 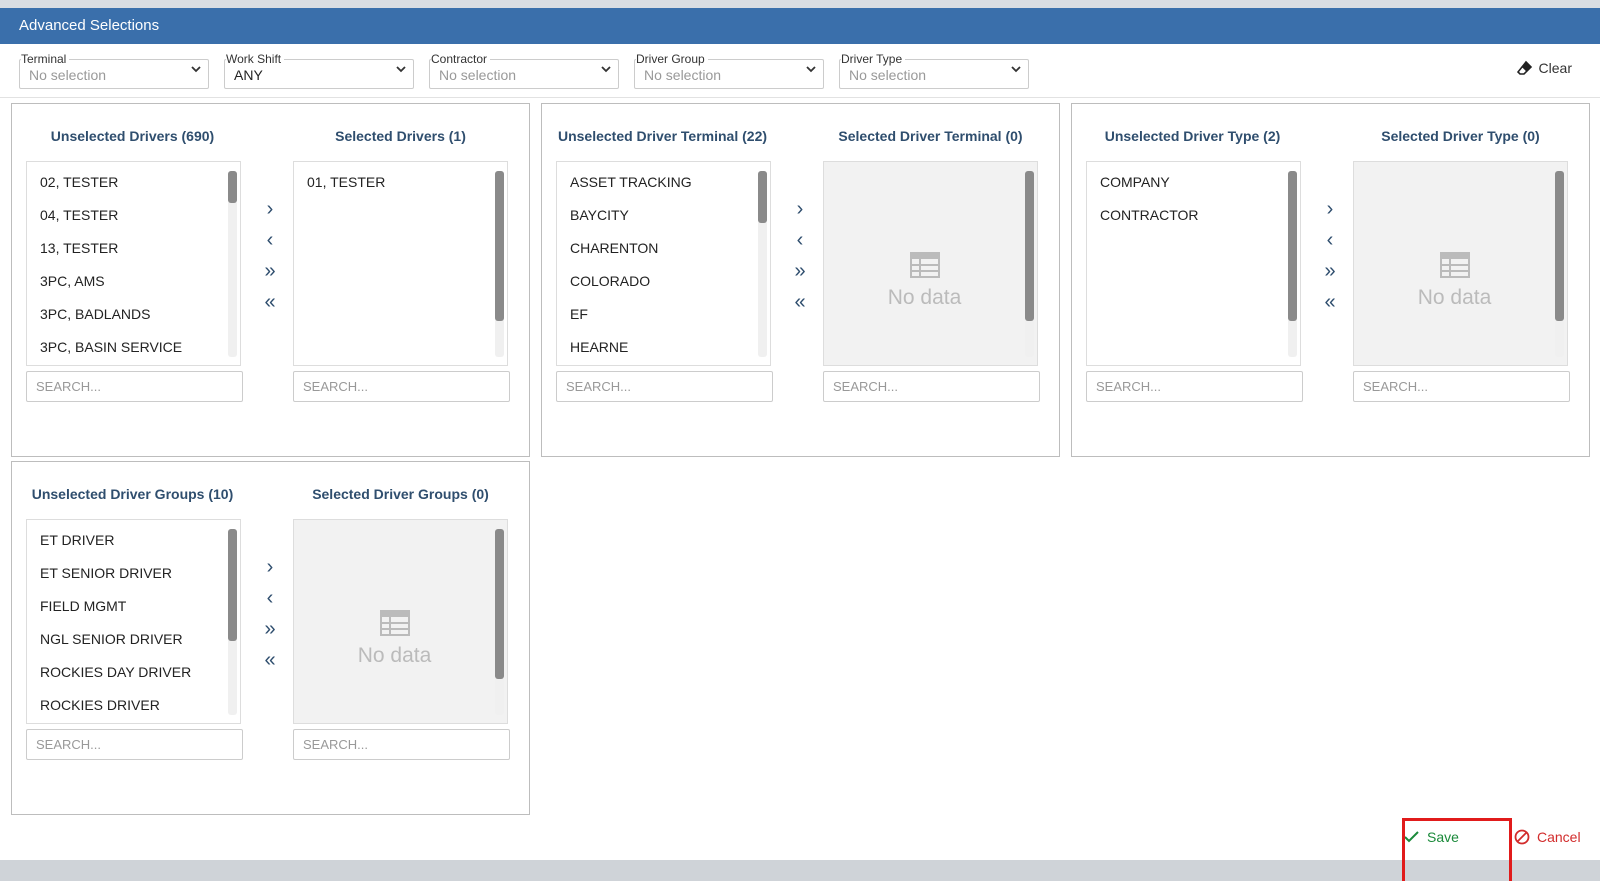 I want to click on modal-title: Advanced Selections, so click(x=800, y=26).